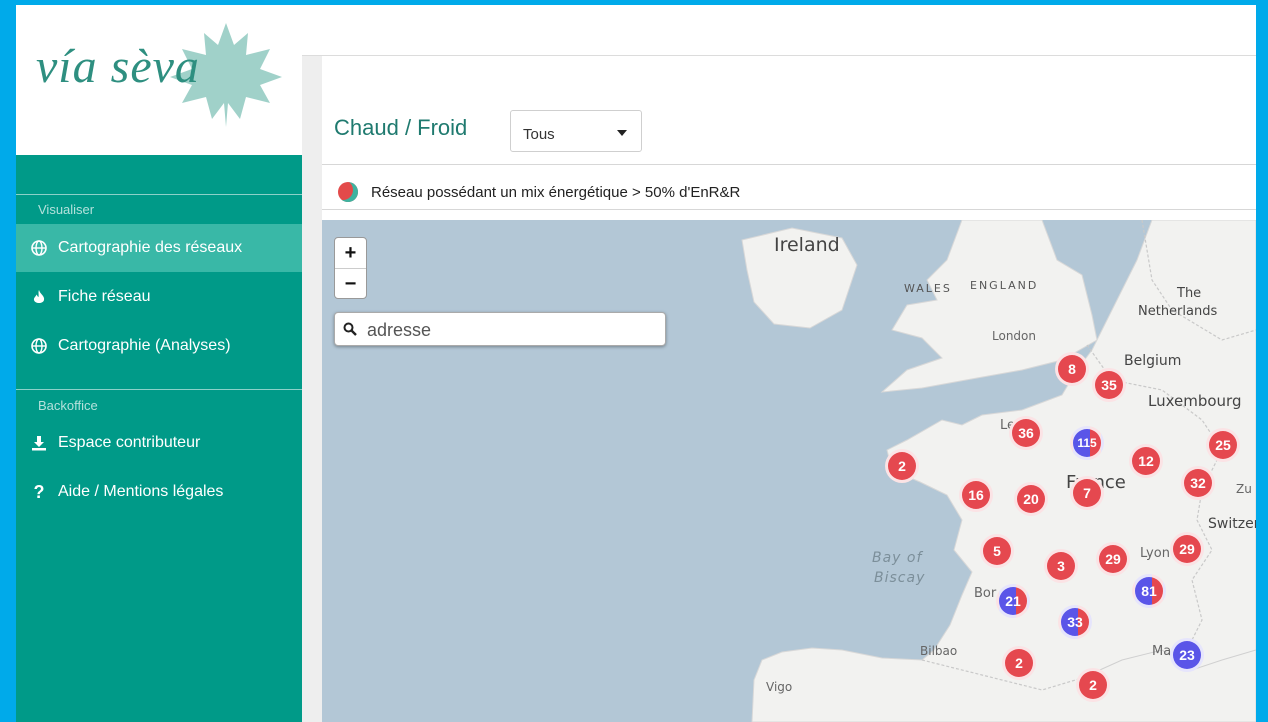  Describe the element at coordinates (1004, 285) in the screenshot. I see `map-label-england: ENGLAND` at that location.